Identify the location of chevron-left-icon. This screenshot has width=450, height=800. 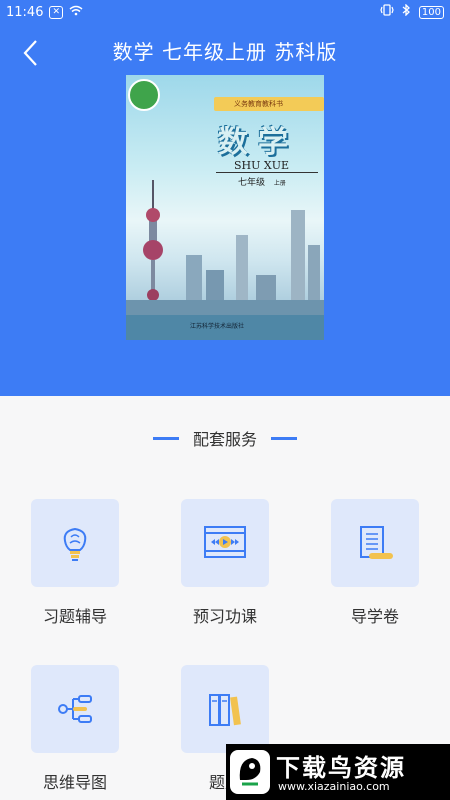
(30, 53).